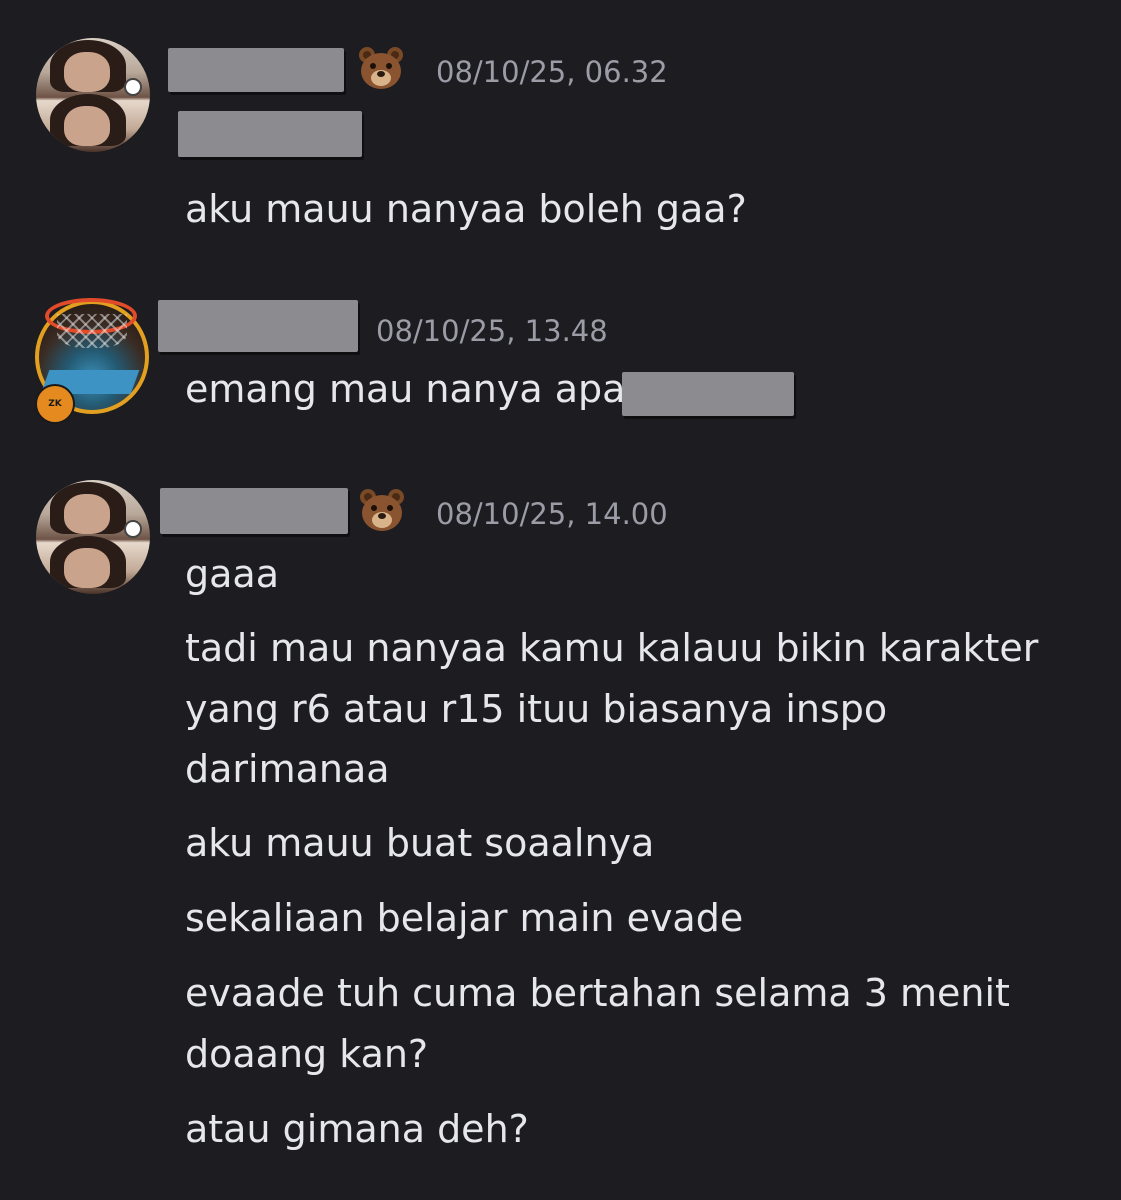 This screenshot has width=1121, height=1200. I want to click on message-text: gaaa, so click(232, 574).